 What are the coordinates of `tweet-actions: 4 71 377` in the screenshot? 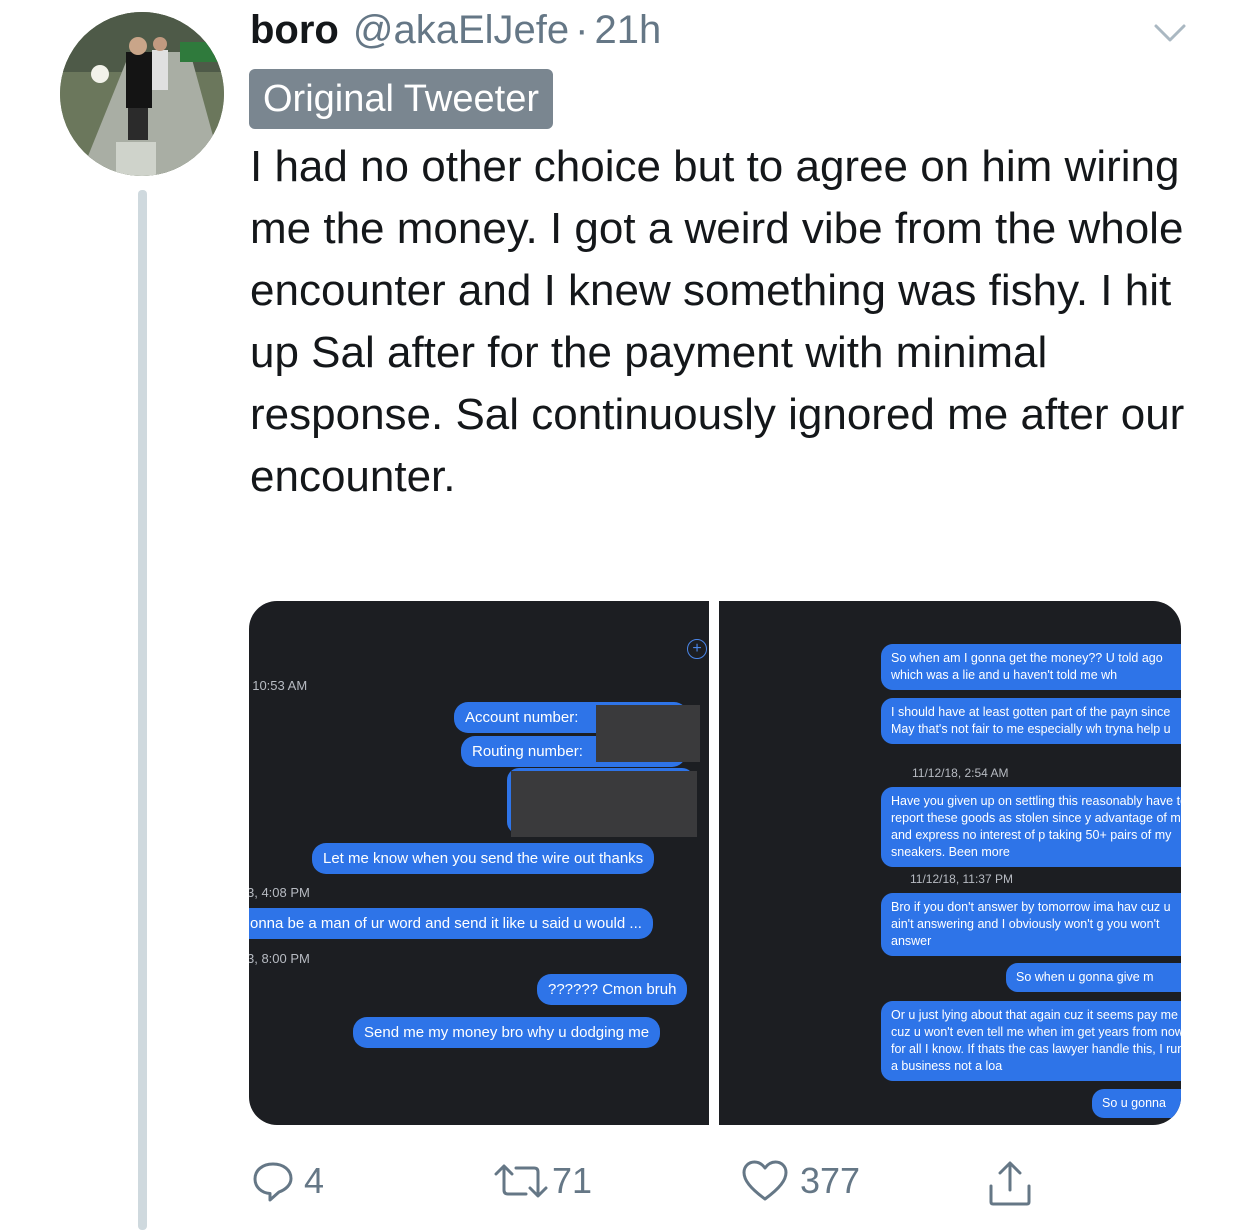 It's located at (650, 1188).